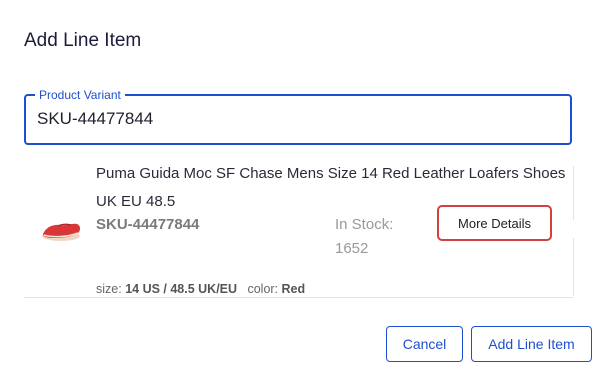  What do you see at coordinates (364, 224) in the screenshot?
I see `stock-label: In Stock:` at bounding box center [364, 224].